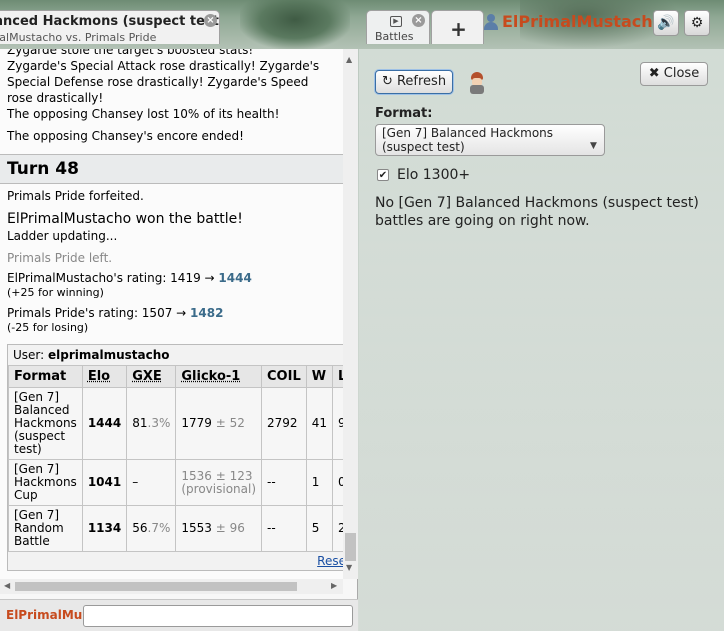 Image resolution: width=724 pixels, height=631 pixels. I want to click on new-rating: 1444, so click(235, 278).